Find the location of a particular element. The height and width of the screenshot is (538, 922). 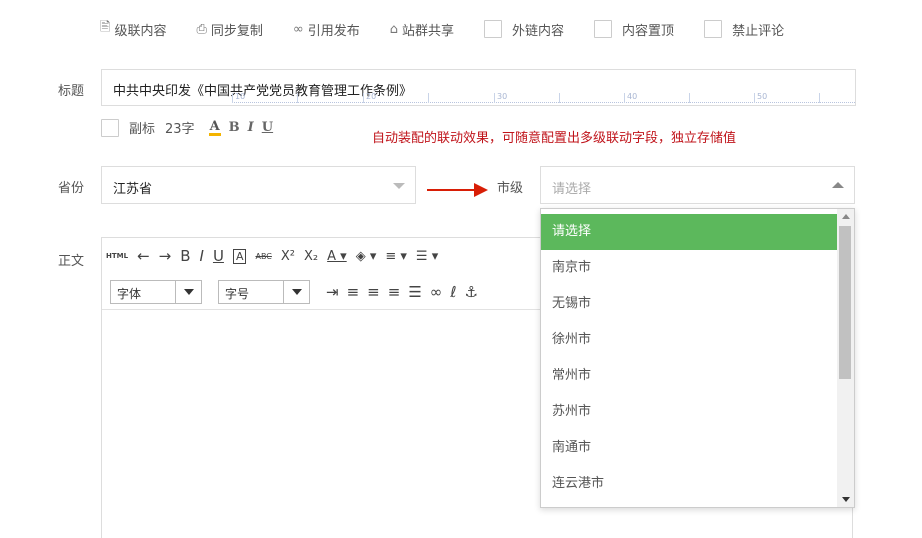

city-option: 南京市 is located at coordinates (689, 268).